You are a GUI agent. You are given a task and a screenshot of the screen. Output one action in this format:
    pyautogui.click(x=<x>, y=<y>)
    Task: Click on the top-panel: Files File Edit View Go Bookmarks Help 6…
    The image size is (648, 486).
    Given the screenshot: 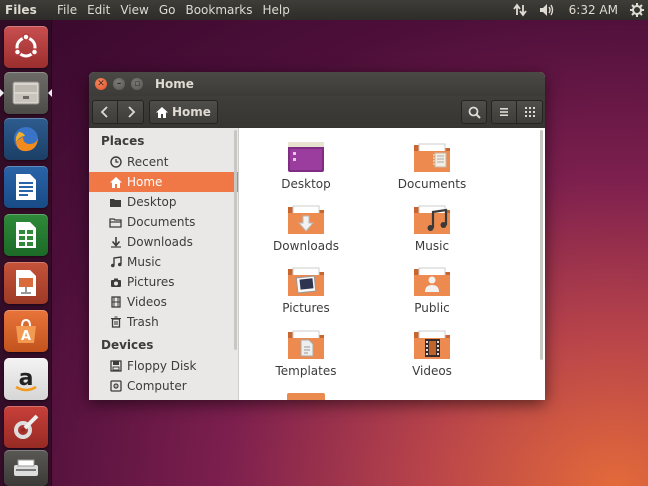 What is the action you would take?
    pyautogui.click(x=324, y=10)
    